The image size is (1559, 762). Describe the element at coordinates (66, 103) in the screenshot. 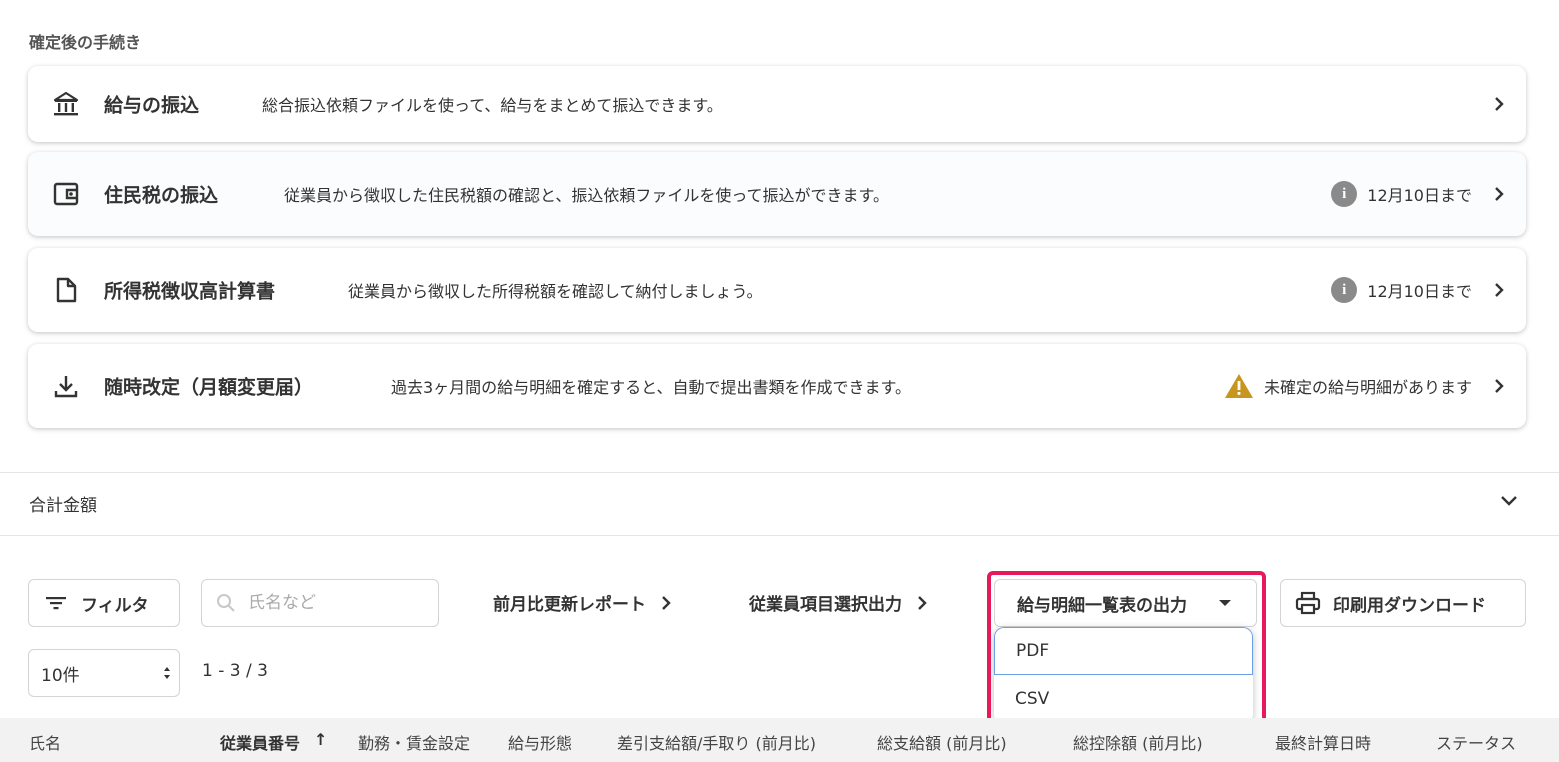

I see `bank-icon` at that location.